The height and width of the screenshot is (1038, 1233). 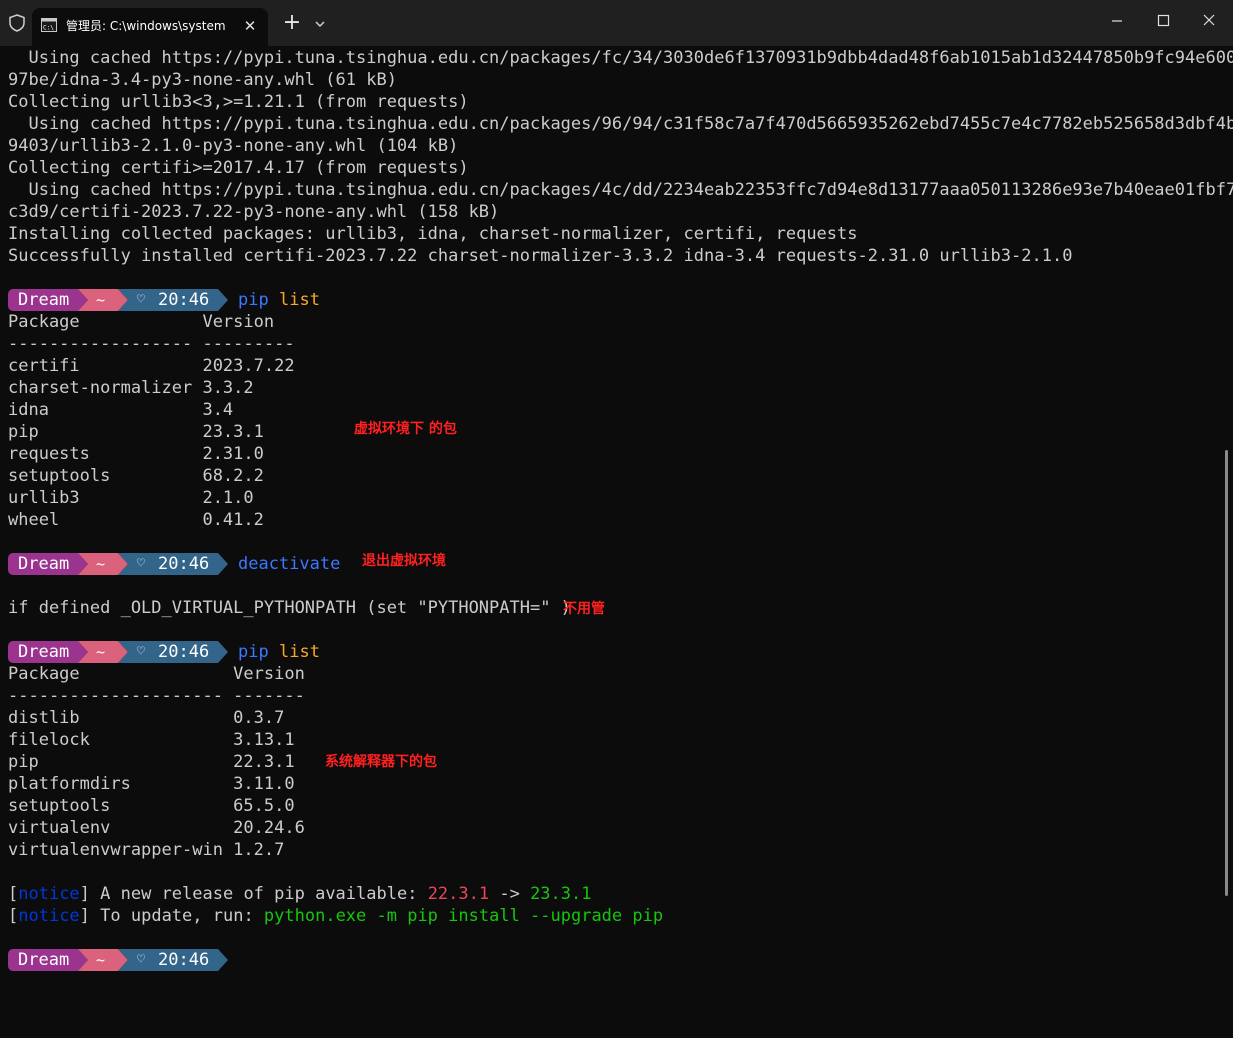 What do you see at coordinates (136, 520) in the screenshot?
I see `package-row: wheel 0.41.2` at bounding box center [136, 520].